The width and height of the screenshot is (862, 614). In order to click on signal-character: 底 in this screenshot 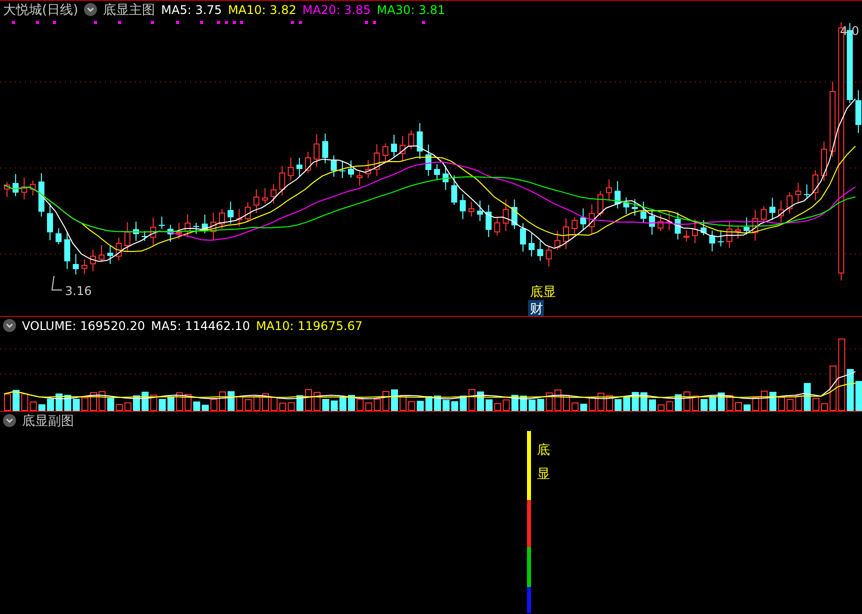, I will do `click(543, 450)`.